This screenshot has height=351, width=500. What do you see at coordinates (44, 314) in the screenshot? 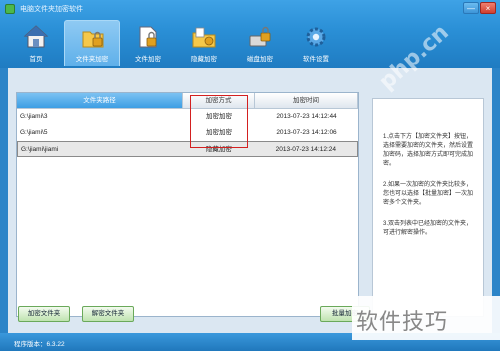
I see `encrypt-folder-button: 加密文件夹` at bounding box center [44, 314].